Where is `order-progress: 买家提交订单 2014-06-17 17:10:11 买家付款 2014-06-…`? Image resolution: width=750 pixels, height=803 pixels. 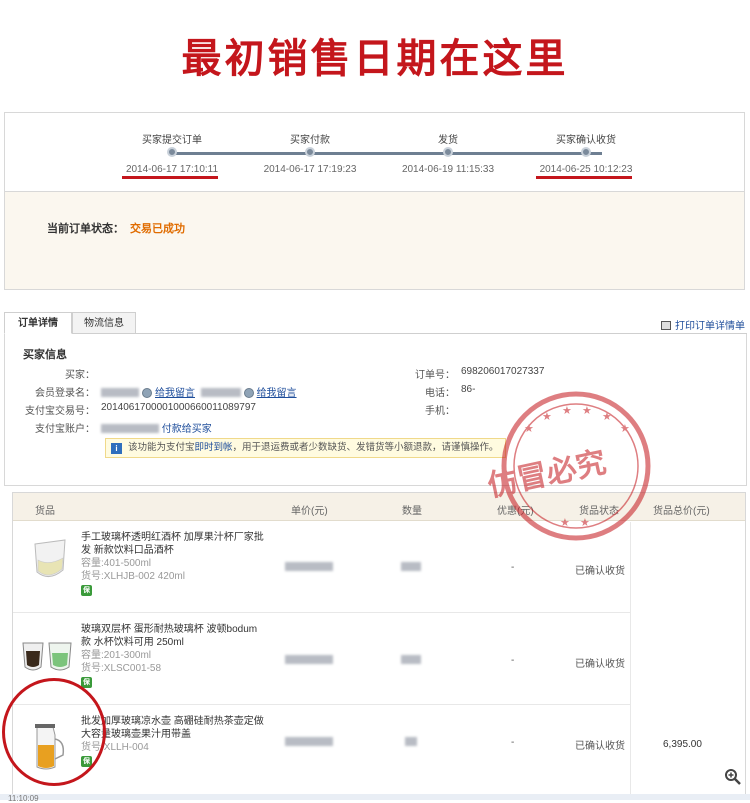
order-progress: 买家提交订单 2014-06-17 17:10:11 买家付款 2014-06-… is located at coordinates (374, 152).